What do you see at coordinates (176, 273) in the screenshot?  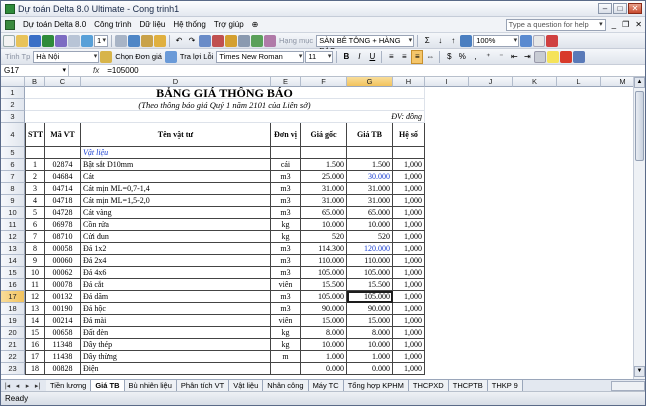 I see `ten-vat-tu-cell: Đá 4x6` at bounding box center [176, 273].